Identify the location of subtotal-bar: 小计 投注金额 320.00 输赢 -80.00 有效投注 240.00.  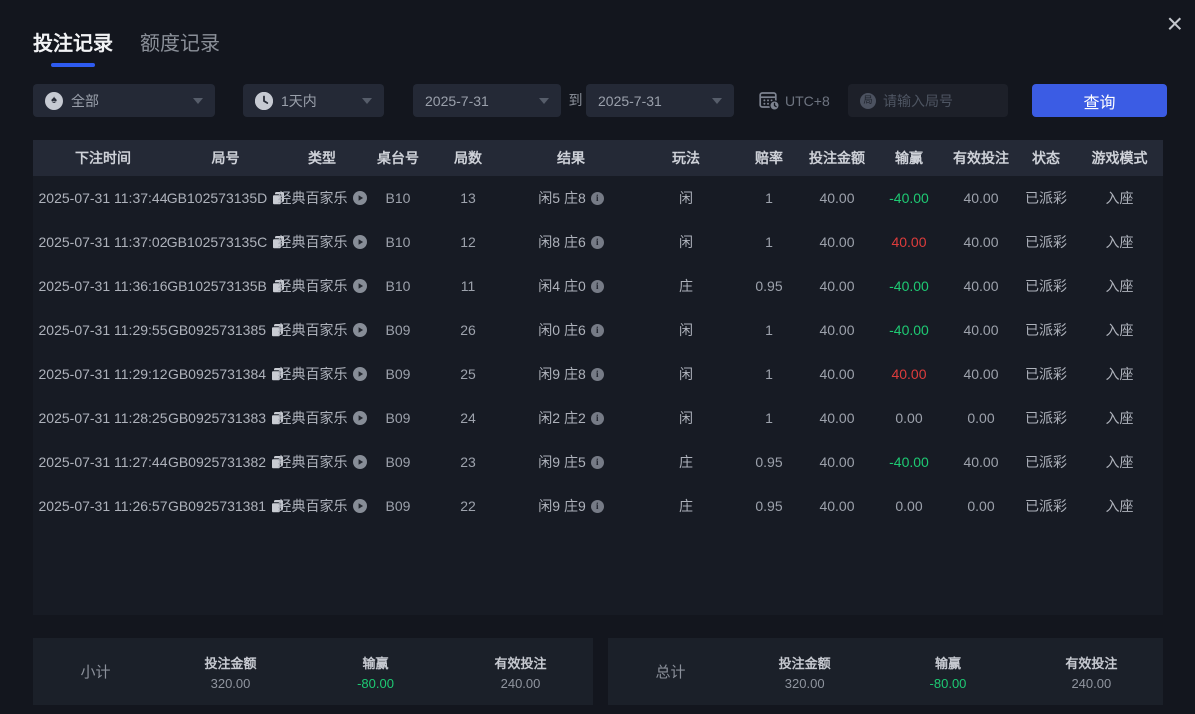
(313, 671).